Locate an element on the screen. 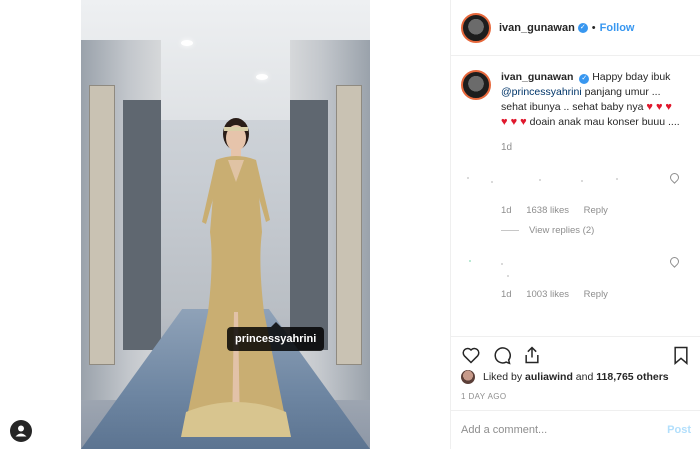  add-comment-input is located at coordinates (556, 430).